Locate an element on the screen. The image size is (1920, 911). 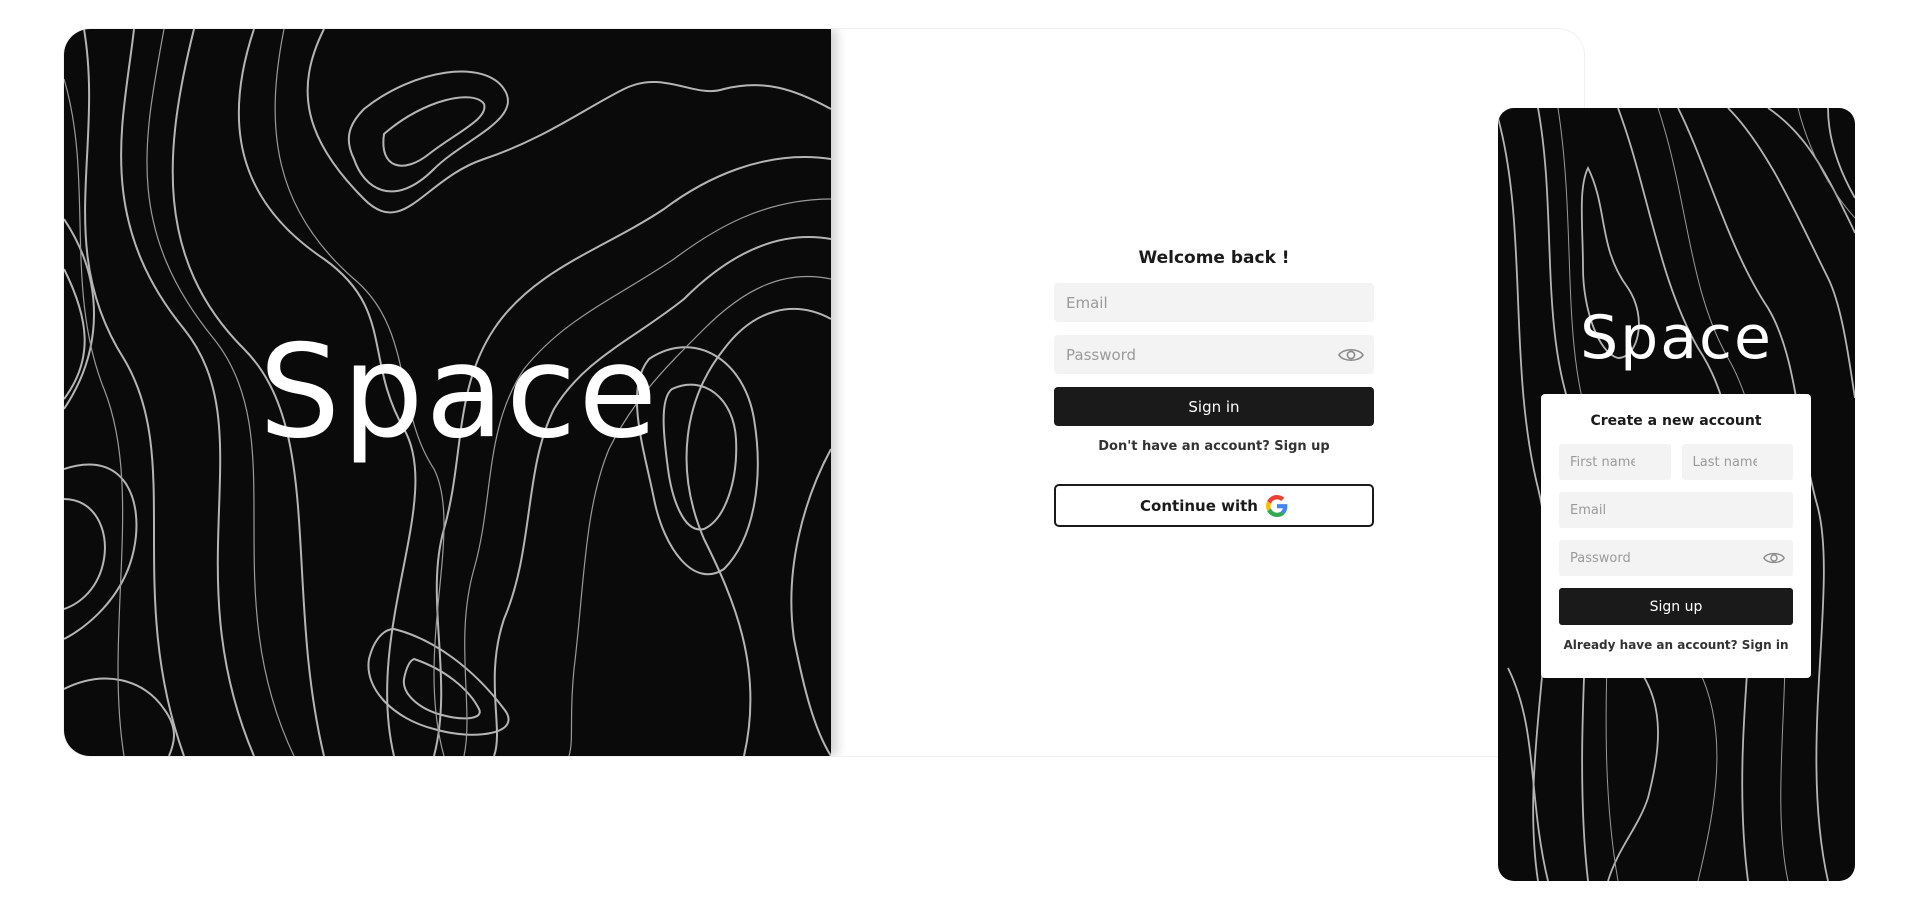
last-name-input is located at coordinates (1737, 462).